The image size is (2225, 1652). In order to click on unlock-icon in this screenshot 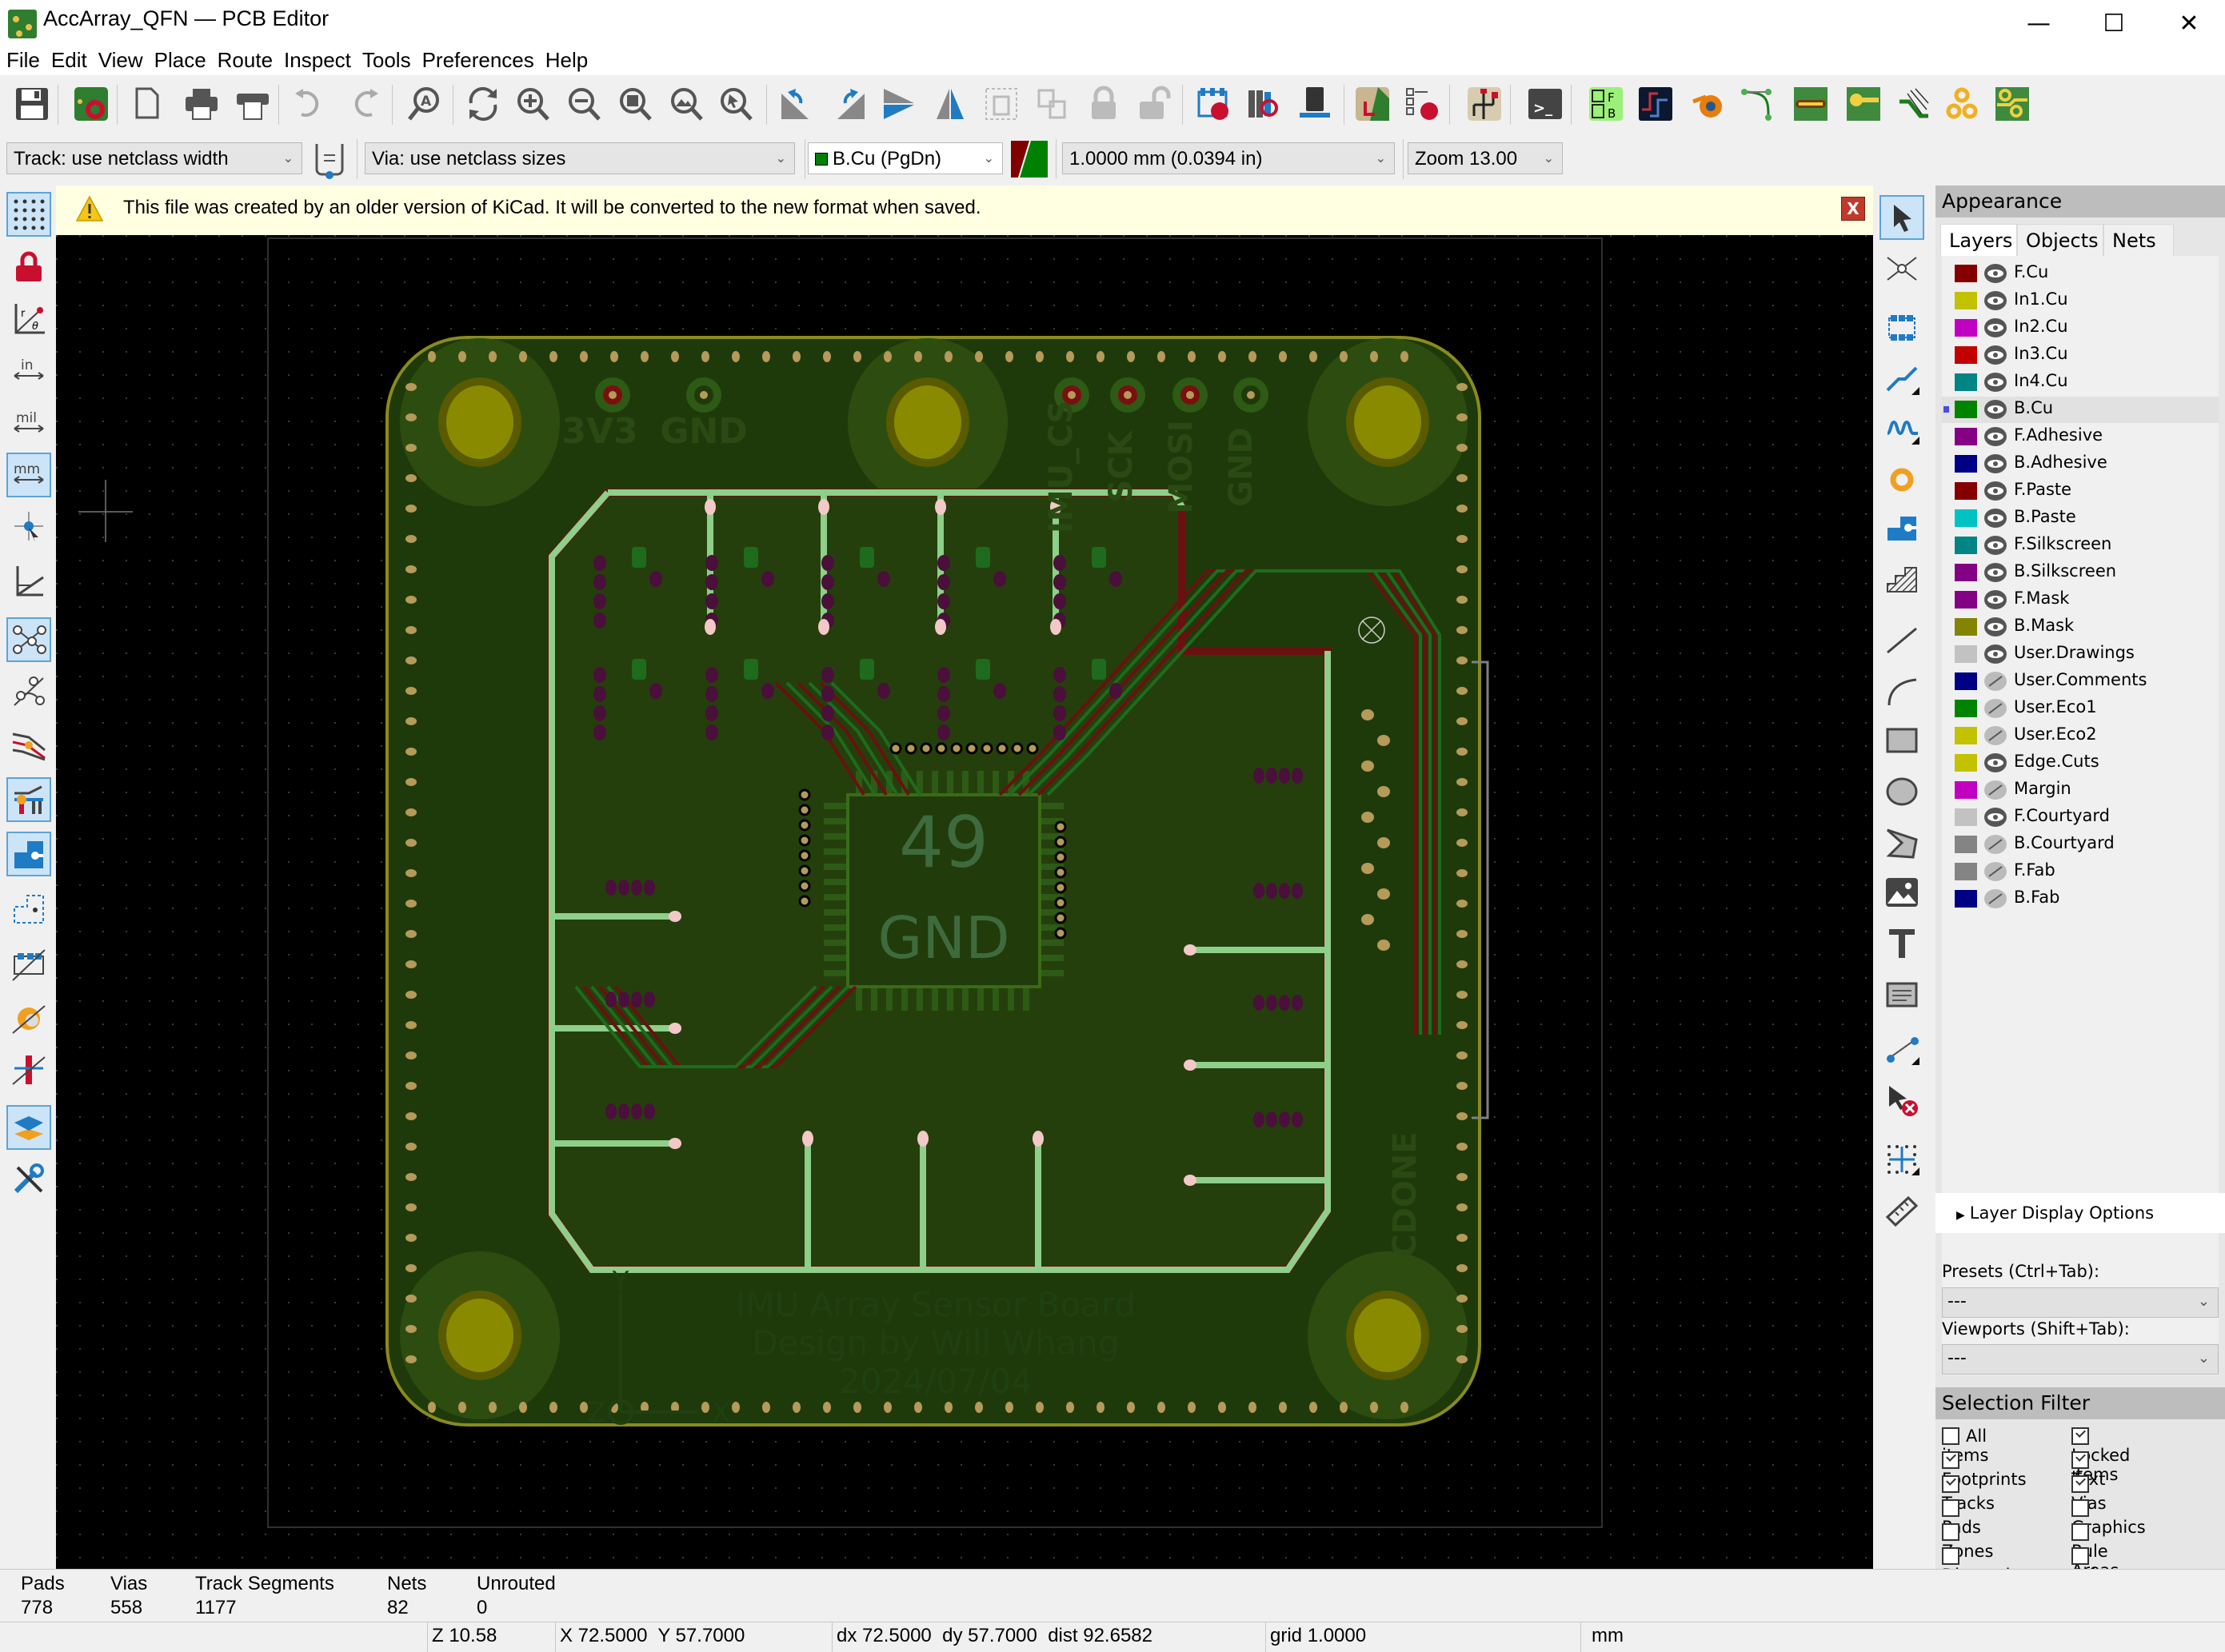, I will do `click(1153, 104)`.